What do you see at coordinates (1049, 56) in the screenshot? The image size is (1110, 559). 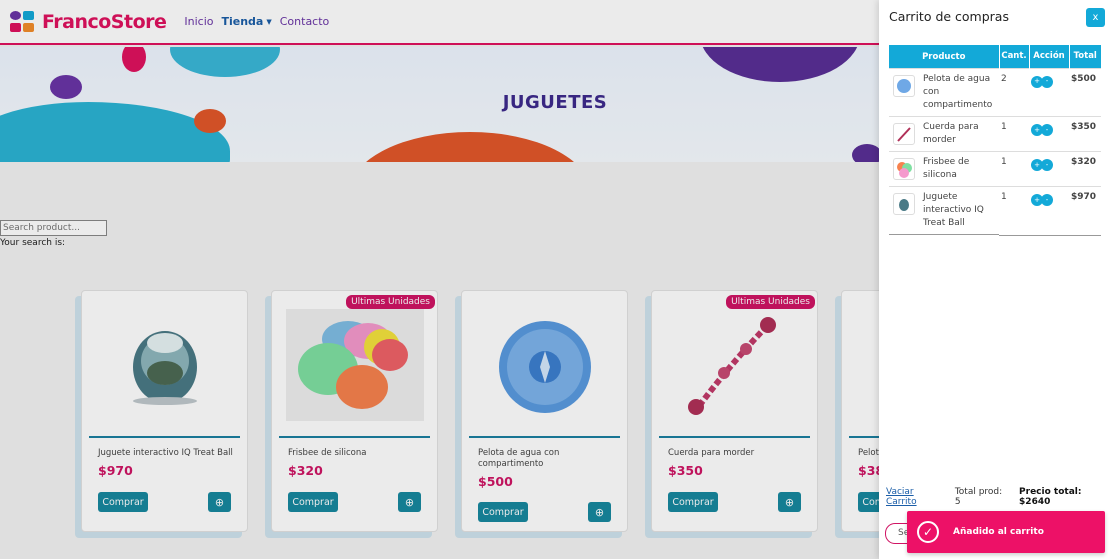 I see `cart-header-action: Acción` at bounding box center [1049, 56].